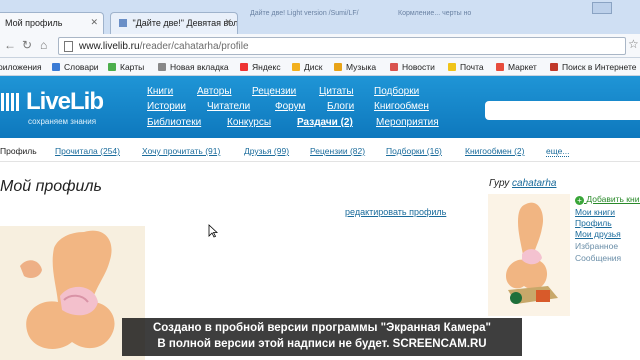 The image size is (640, 360). What do you see at coordinates (194, 46) in the screenshot?
I see `url-path: /reader/cahatarha/profile` at bounding box center [194, 46].